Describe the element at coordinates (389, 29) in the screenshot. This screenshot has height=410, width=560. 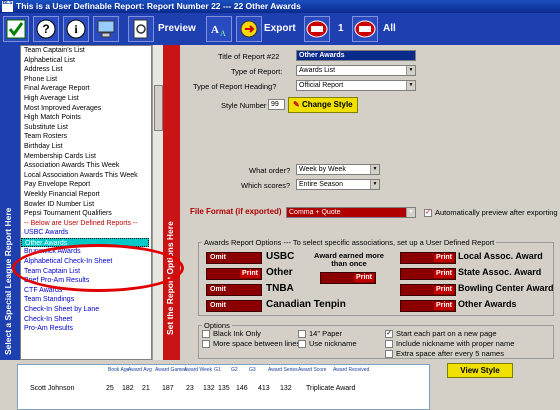
I see `print-all-button: All` at that location.